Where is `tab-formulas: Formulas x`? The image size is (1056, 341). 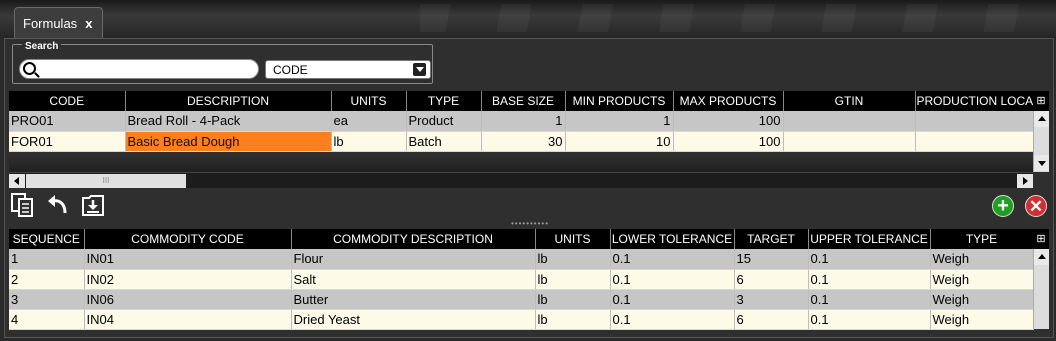 tab-formulas: Formulas x is located at coordinates (58, 23).